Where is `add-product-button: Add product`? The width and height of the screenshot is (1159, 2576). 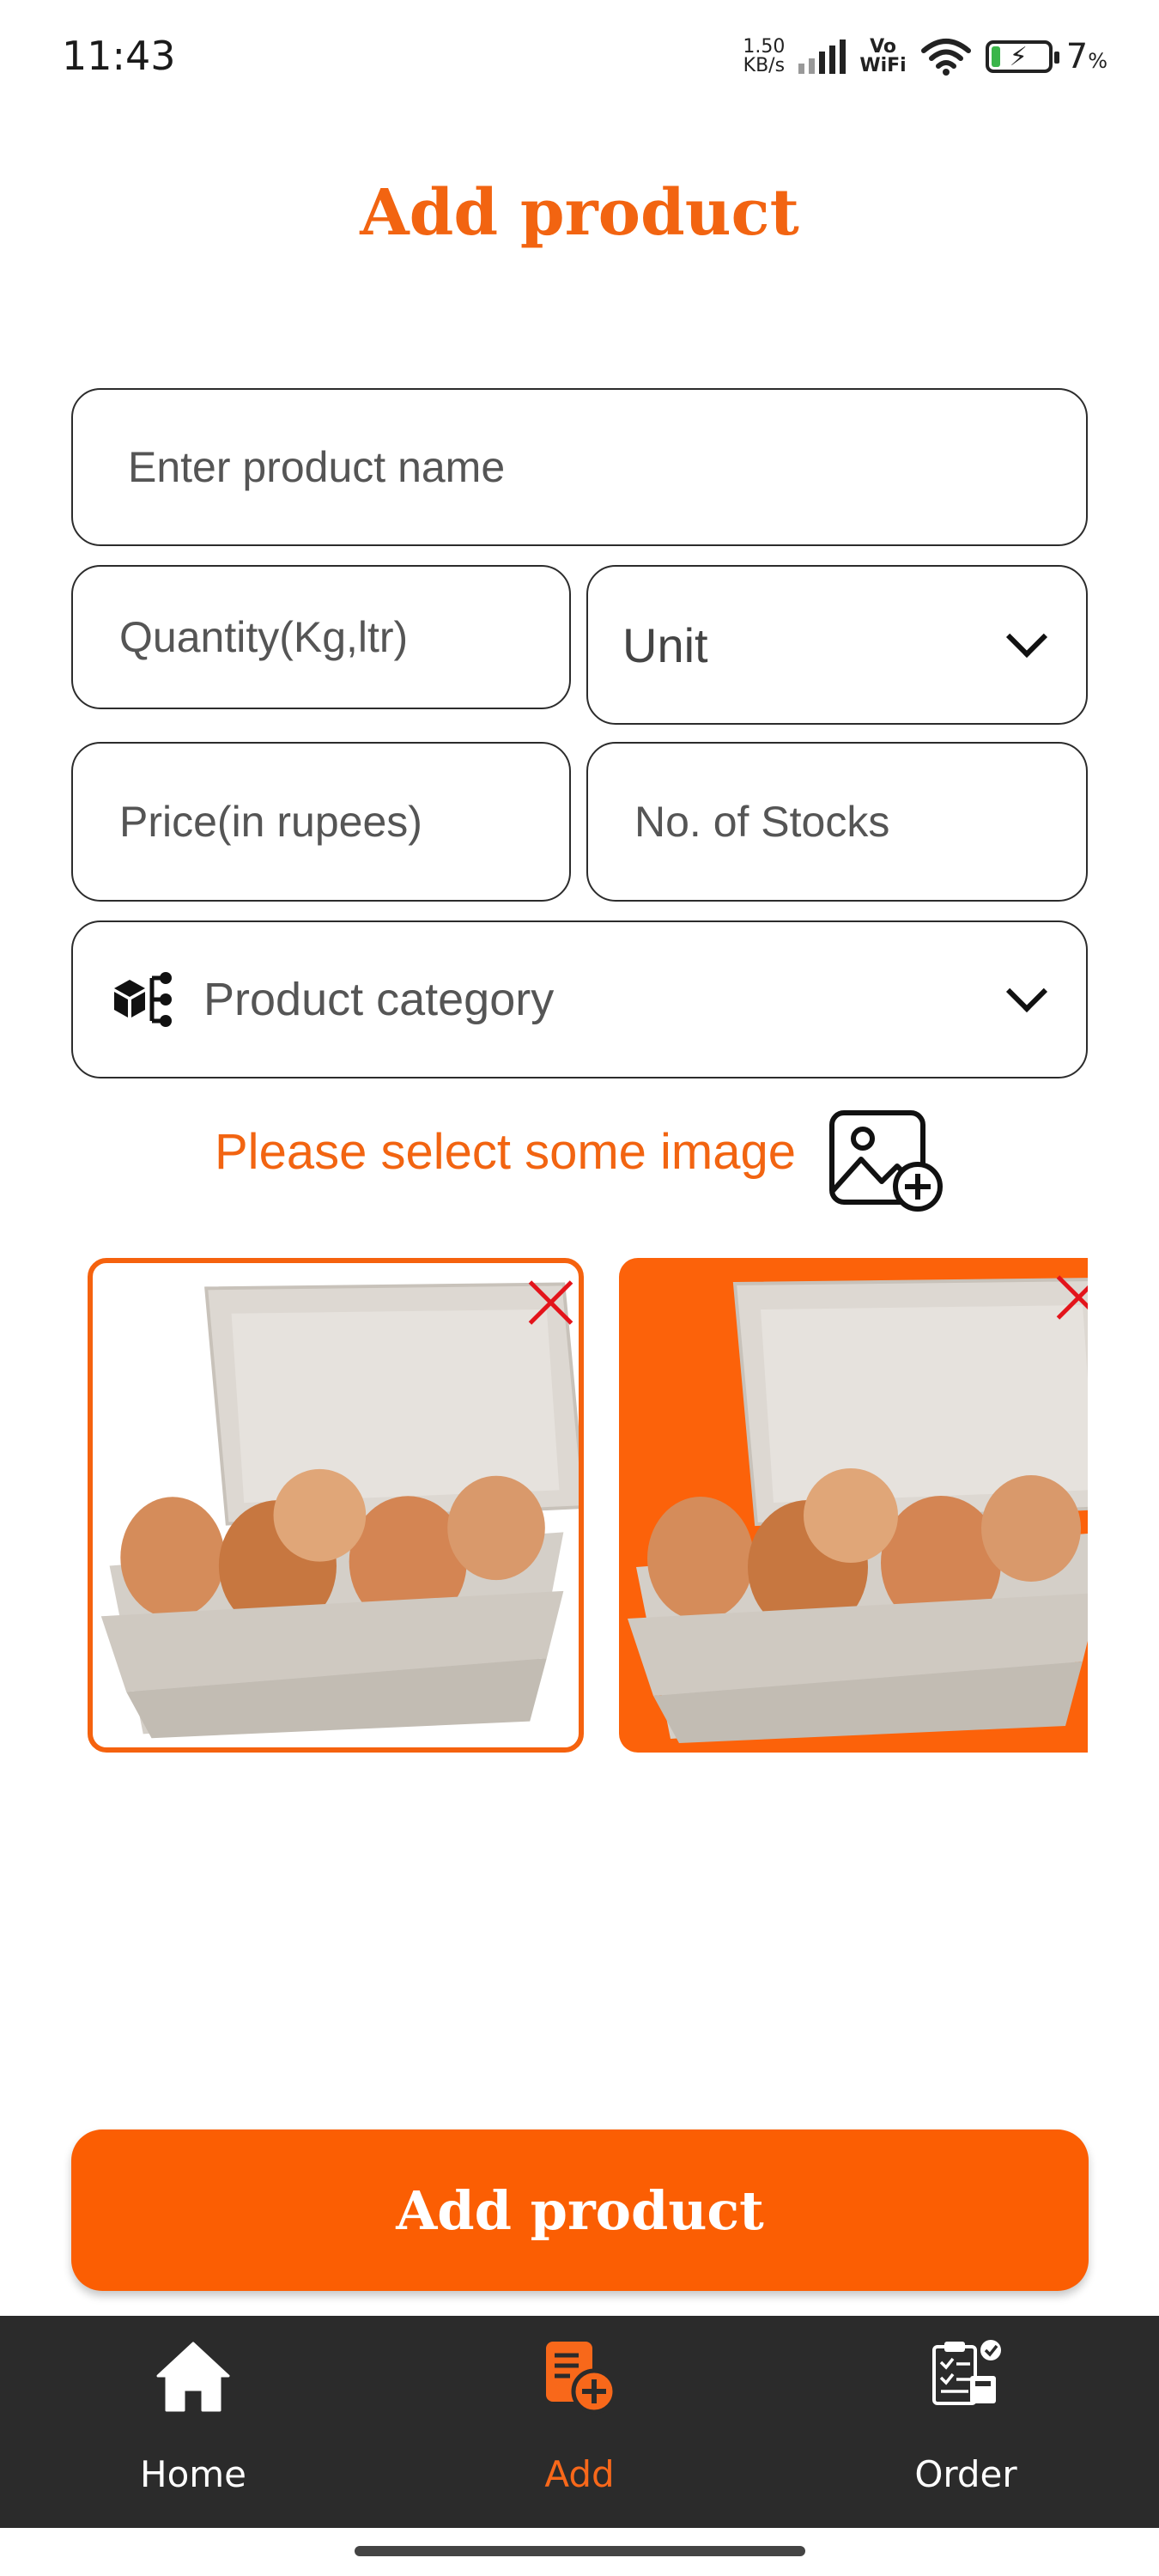 add-product-button: Add product is located at coordinates (580, 2210).